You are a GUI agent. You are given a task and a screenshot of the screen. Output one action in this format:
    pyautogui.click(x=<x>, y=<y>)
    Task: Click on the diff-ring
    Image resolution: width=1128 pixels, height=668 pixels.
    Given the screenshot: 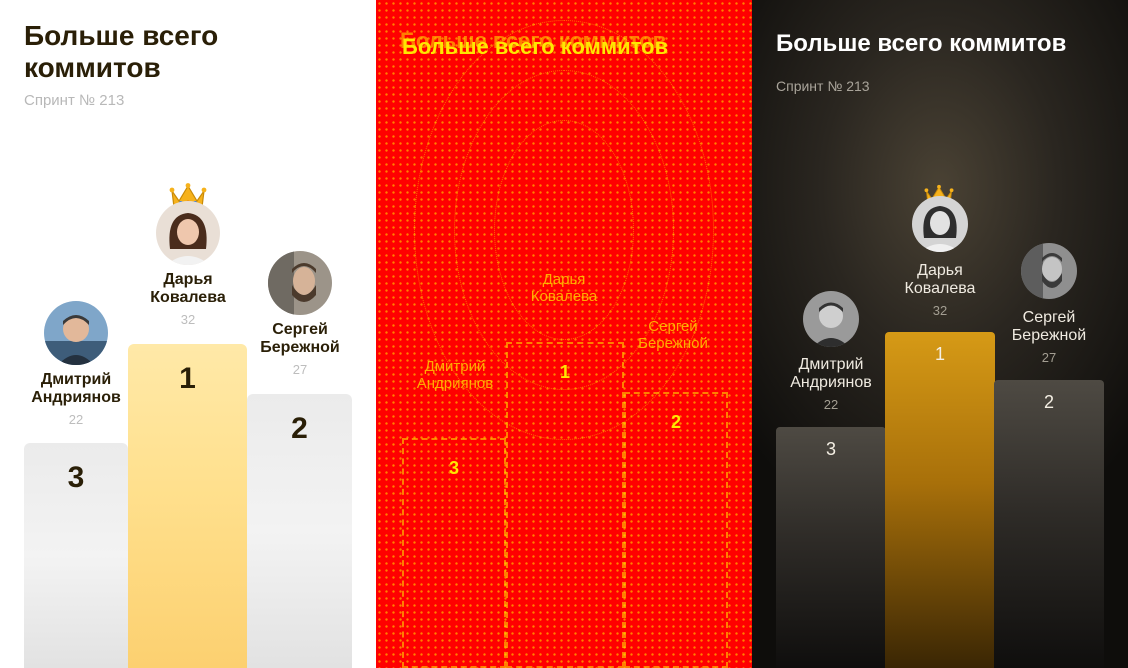 What is the action you would take?
    pyautogui.click(x=564, y=230)
    